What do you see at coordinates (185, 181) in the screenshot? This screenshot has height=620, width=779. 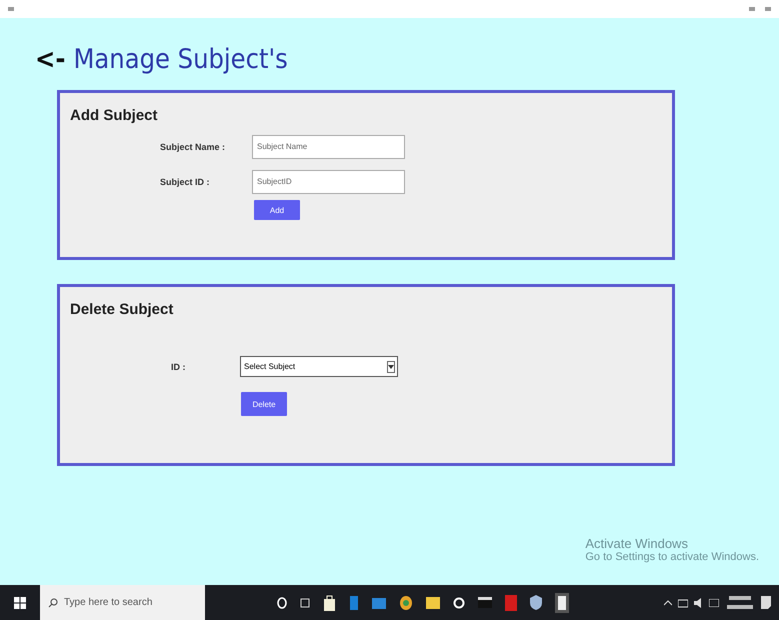 I see `field-label: Subject ID :` at bounding box center [185, 181].